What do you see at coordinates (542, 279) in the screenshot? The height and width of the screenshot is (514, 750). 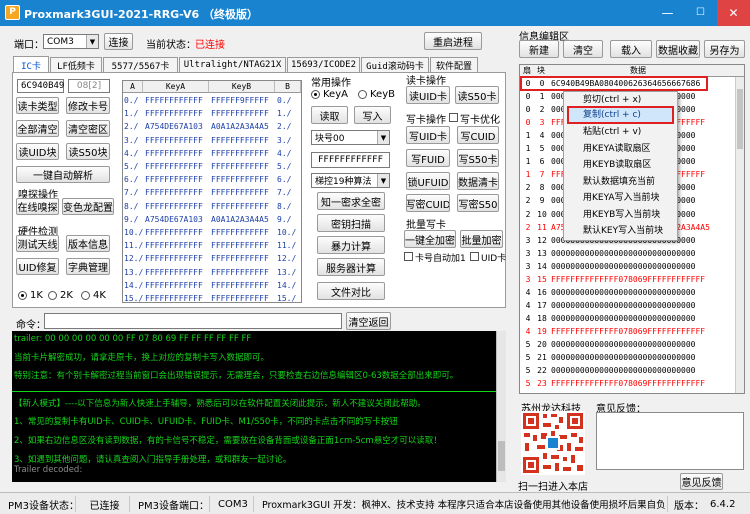 I see `data-block-cell: 15` at bounding box center [542, 279].